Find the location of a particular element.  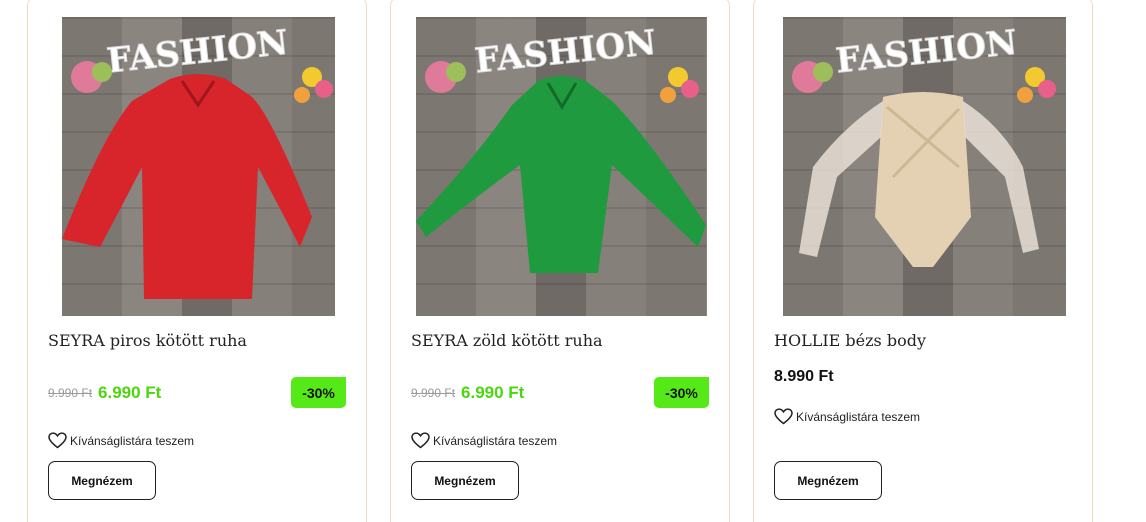

price: 8.990 Ft is located at coordinates (804, 376).